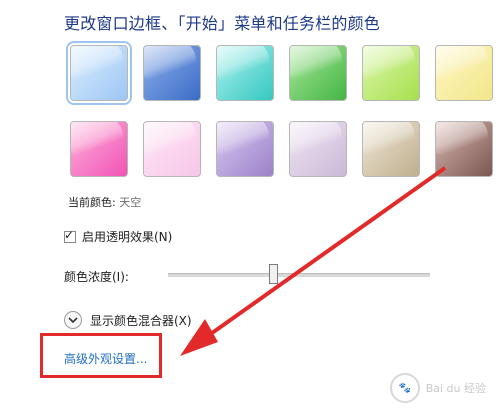 Image resolution: width=500 pixels, height=417 pixels. I want to click on watermark-text: Bai du 经验, so click(455, 388).